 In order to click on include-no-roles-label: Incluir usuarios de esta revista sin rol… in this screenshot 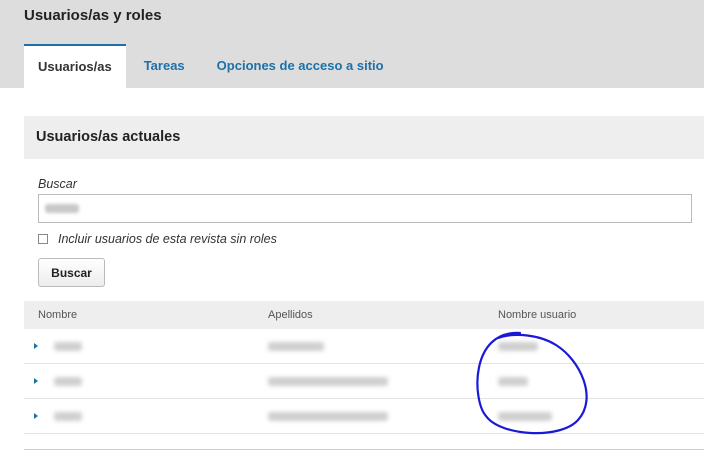, I will do `click(167, 239)`.